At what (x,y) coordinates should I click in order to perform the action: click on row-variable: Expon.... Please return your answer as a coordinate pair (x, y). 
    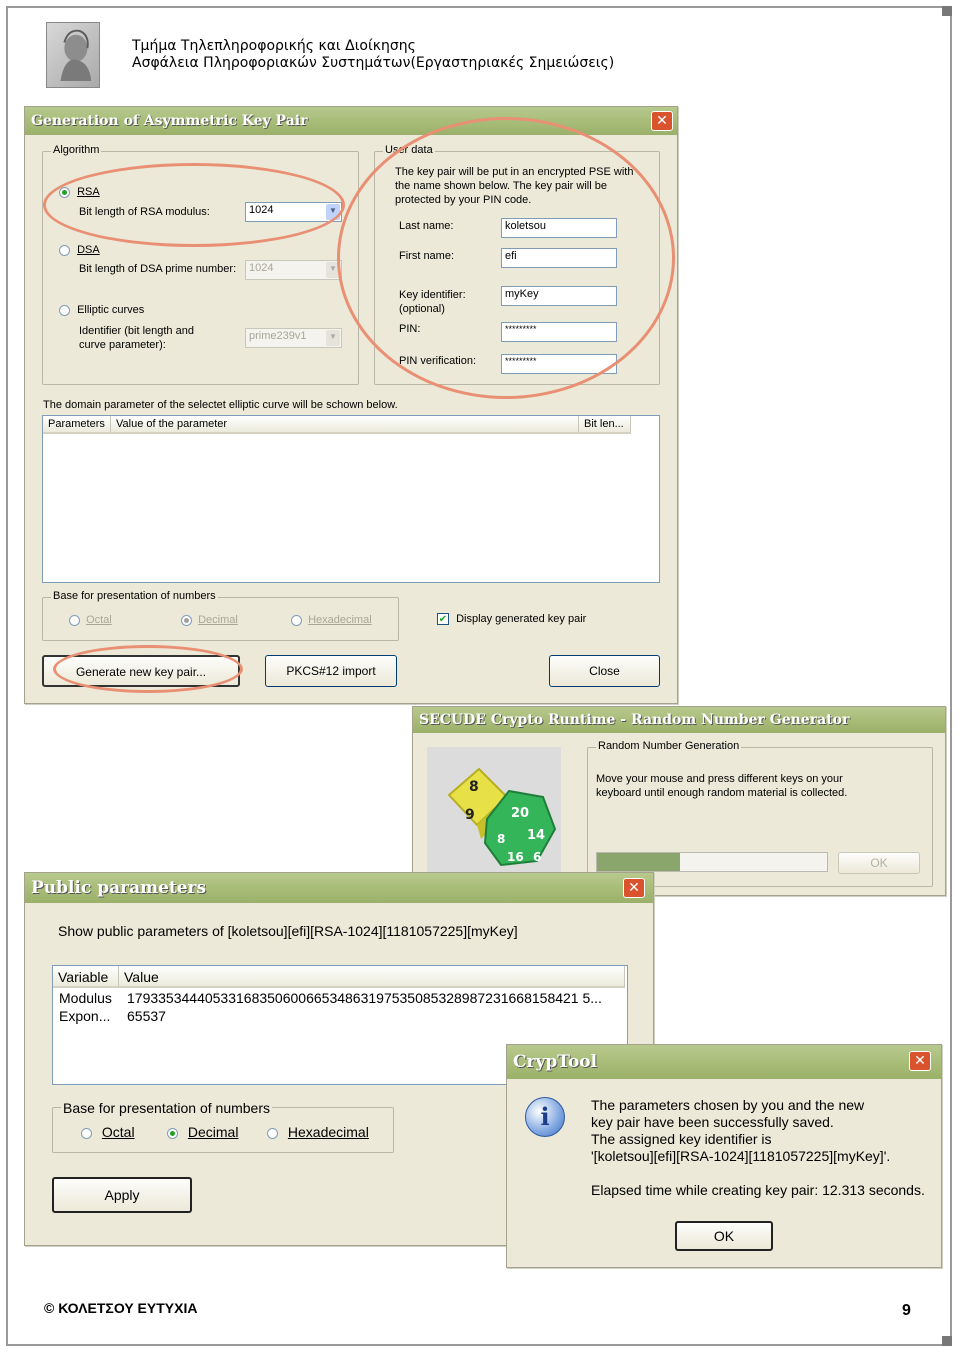
    Looking at the image, I should click on (85, 1016).